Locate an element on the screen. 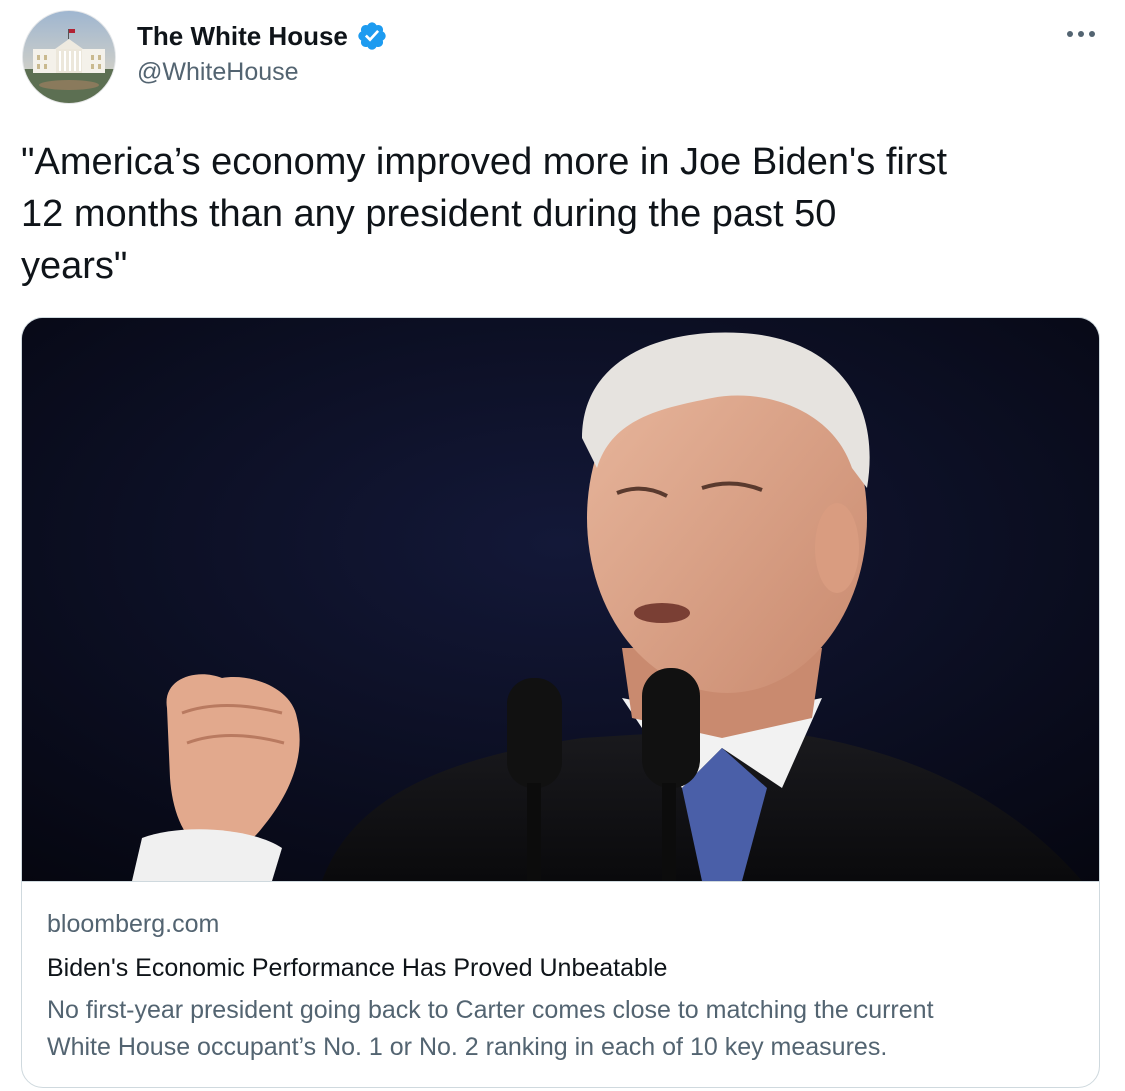 This screenshot has height=1091, width=1125. author-display-name: The White House is located at coordinates (242, 36).